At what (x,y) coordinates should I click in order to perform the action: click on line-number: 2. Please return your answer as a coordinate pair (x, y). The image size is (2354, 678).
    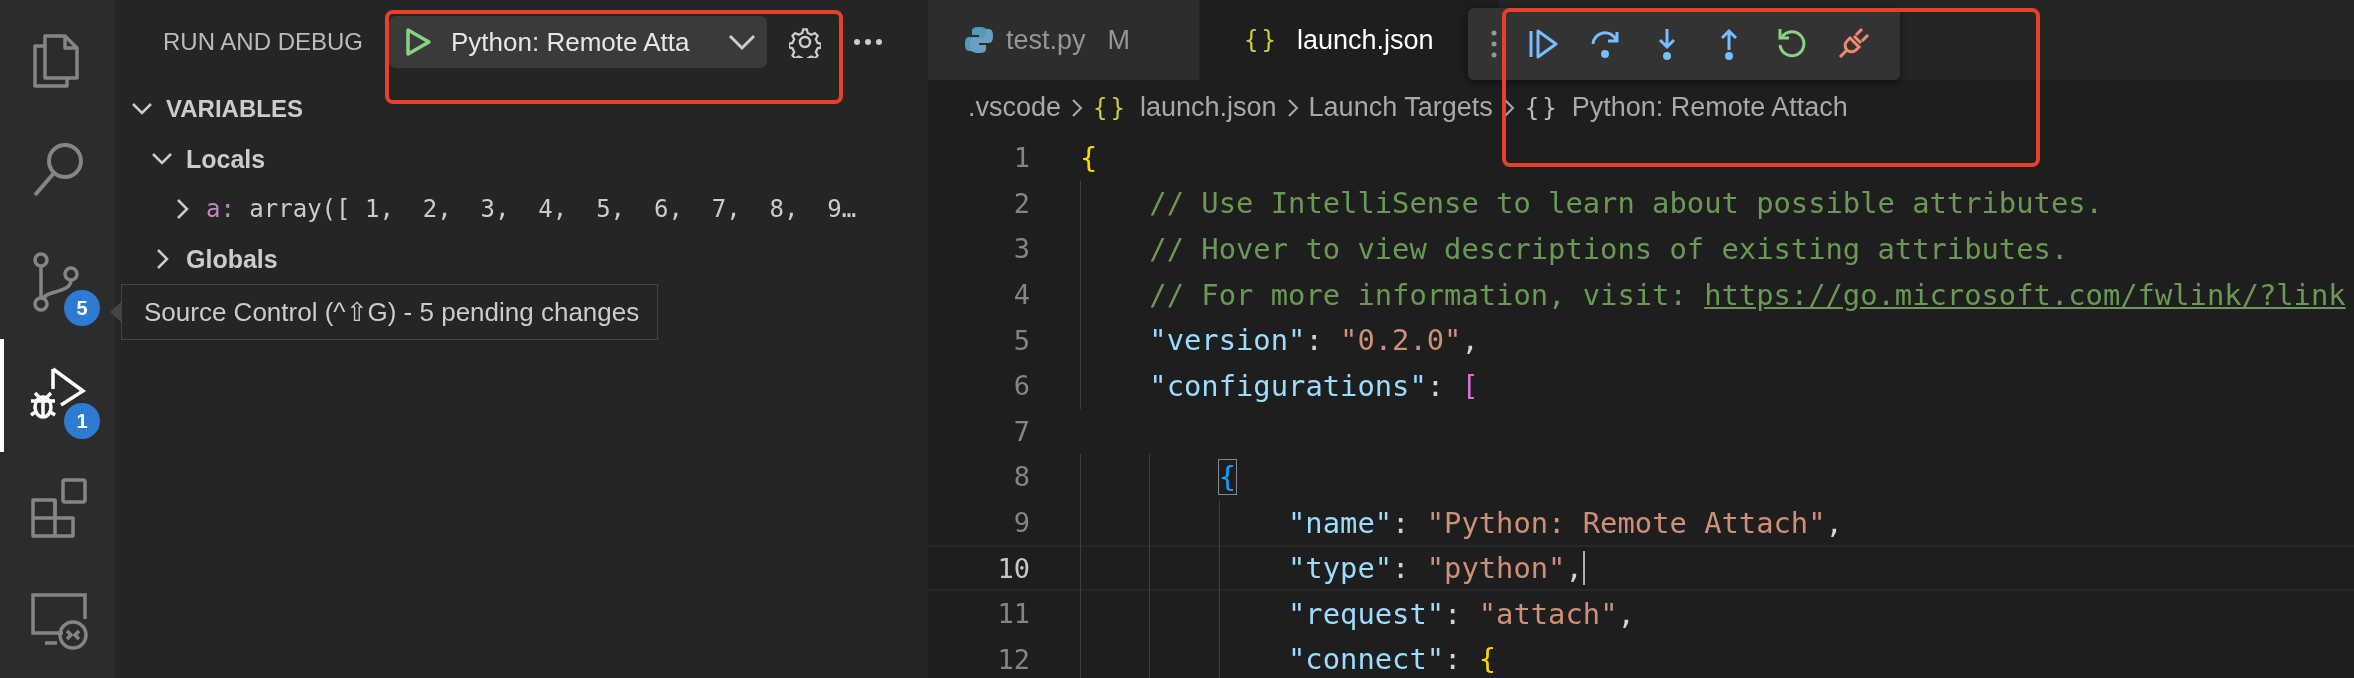
    Looking at the image, I should click on (1021, 203).